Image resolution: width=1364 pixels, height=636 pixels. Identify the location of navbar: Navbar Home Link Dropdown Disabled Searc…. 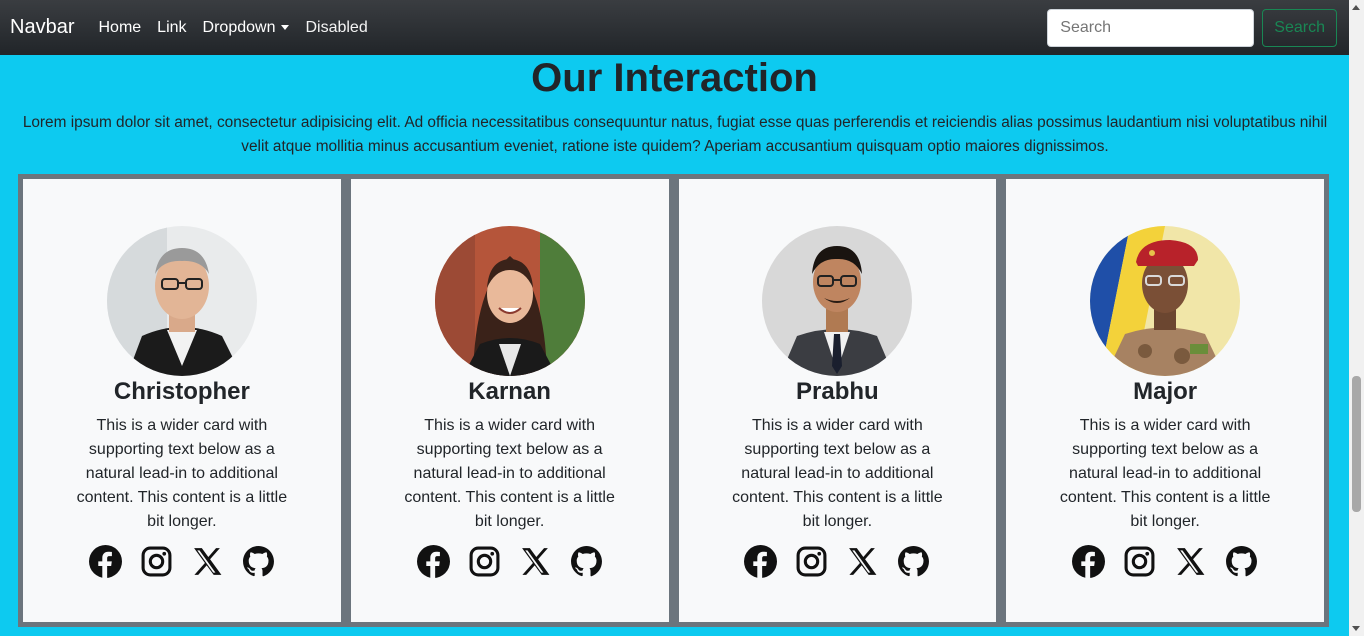
(674, 27).